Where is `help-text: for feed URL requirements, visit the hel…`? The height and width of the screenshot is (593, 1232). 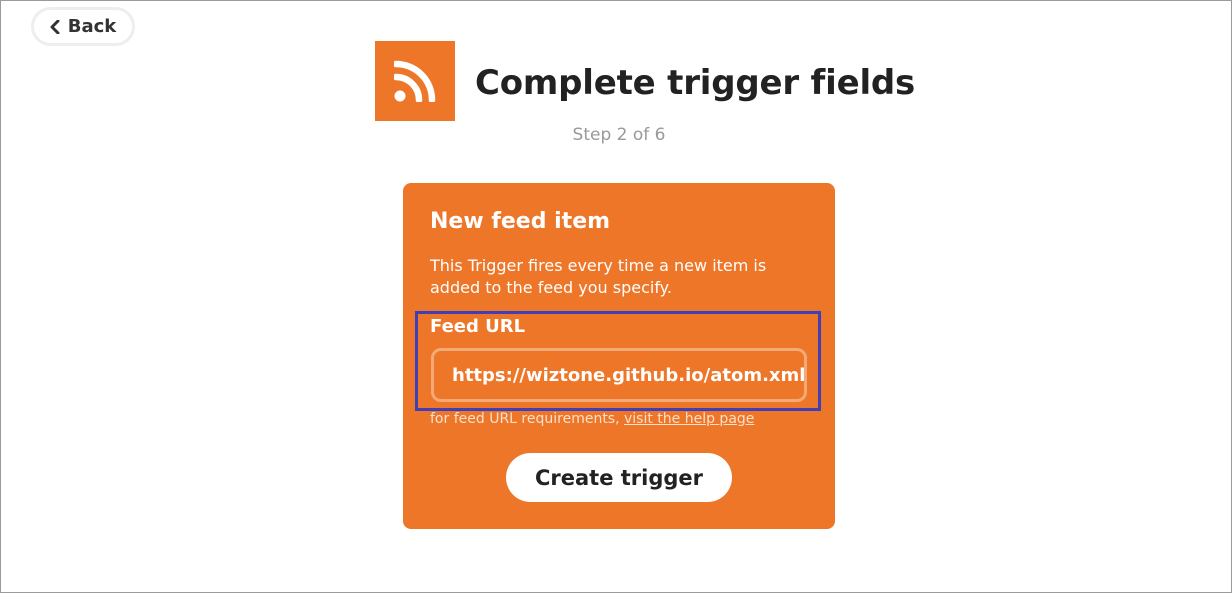
help-text: for feed URL requirements, visit the hel… is located at coordinates (592, 419).